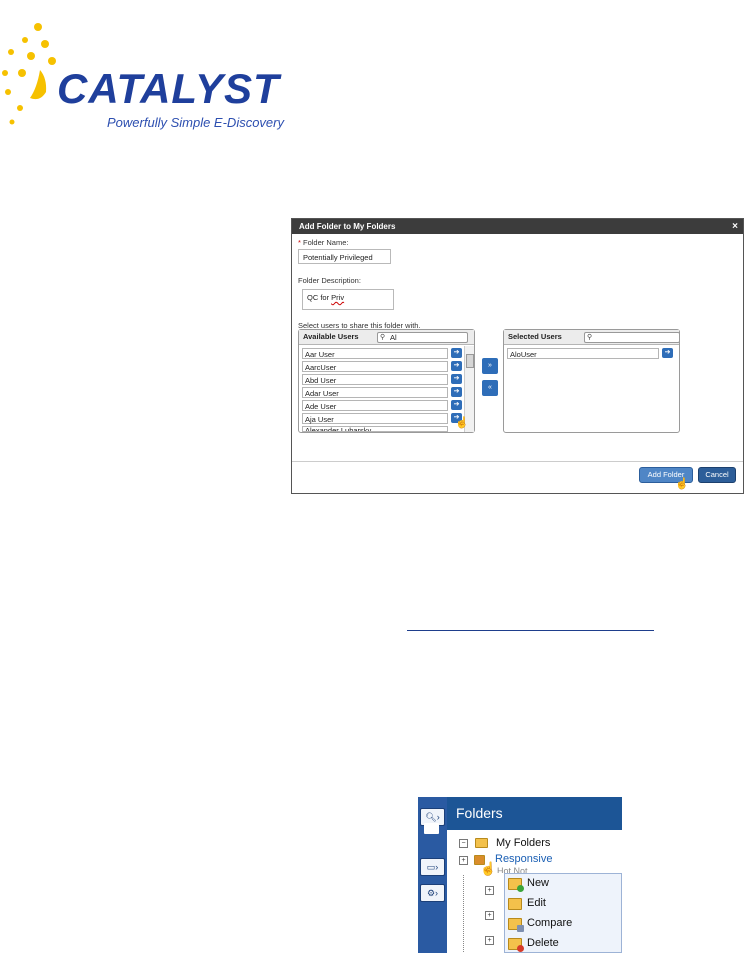 The width and height of the screenshot is (745, 953). Describe the element at coordinates (591, 381) in the screenshot. I see `selected-users-panel: Selected Users ⚲ AloUser ➔` at that location.